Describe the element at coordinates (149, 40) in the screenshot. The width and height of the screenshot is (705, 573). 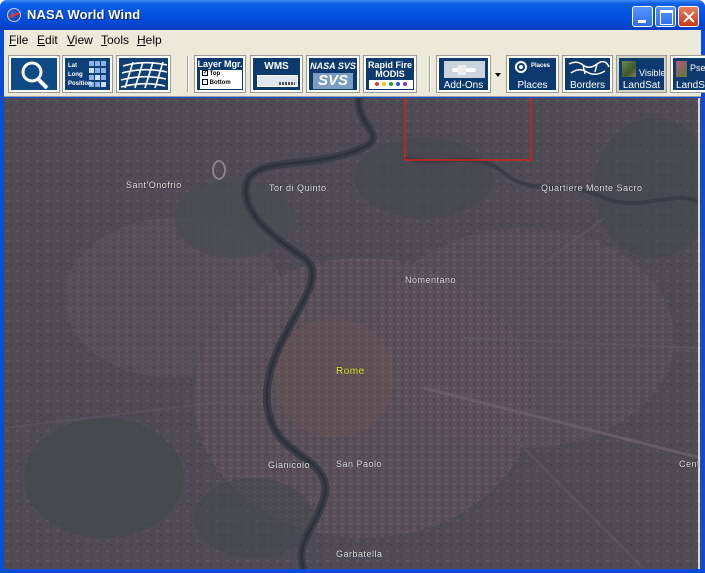
I see `menu-help: Help` at that location.